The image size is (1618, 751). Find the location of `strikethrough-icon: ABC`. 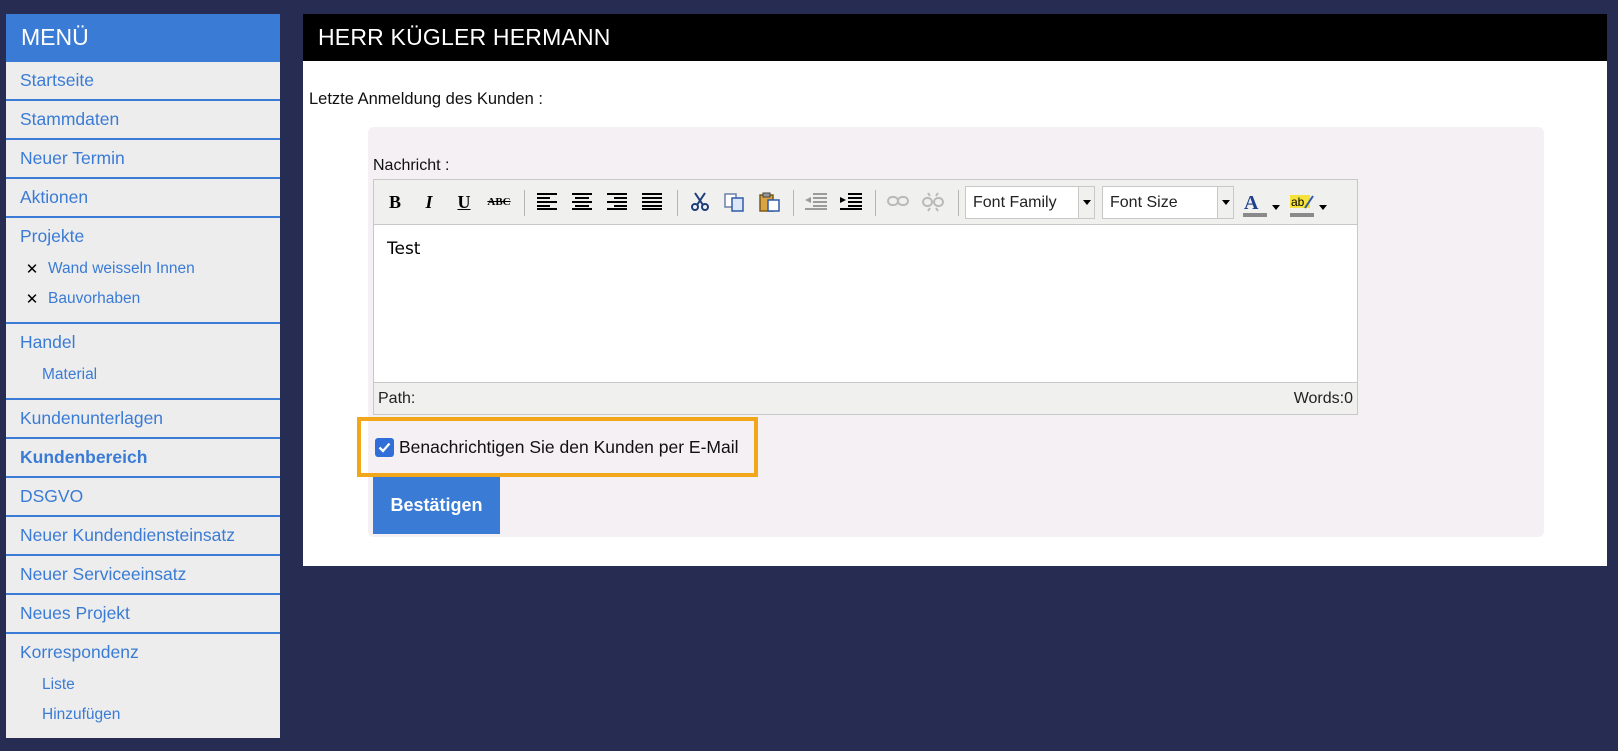

strikethrough-icon: ABC is located at coordinates (499, 202).